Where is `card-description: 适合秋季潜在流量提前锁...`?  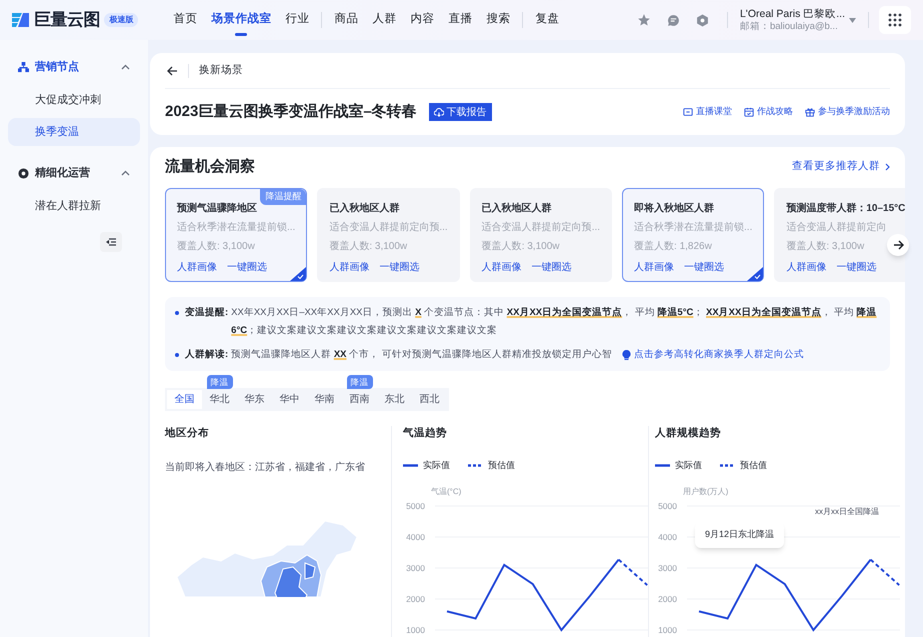 card-description: 适合秋季潜在流量提前锁... is located at coordinates (693, 227).